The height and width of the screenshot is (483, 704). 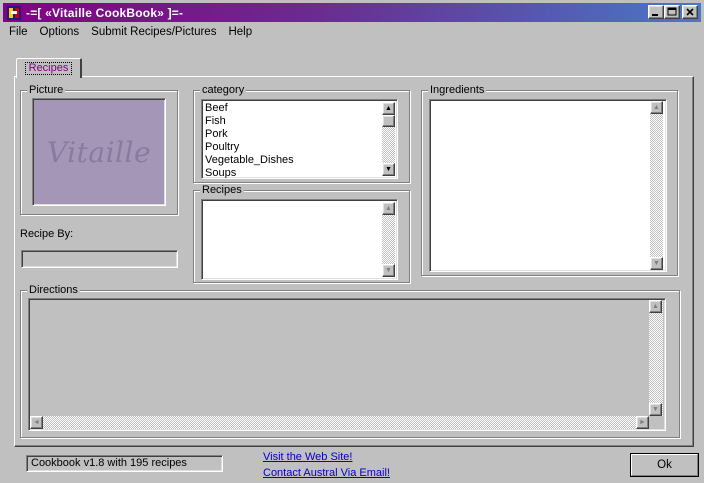 I want to click on picture-group-label: Picture, so click(x=46, y=90).